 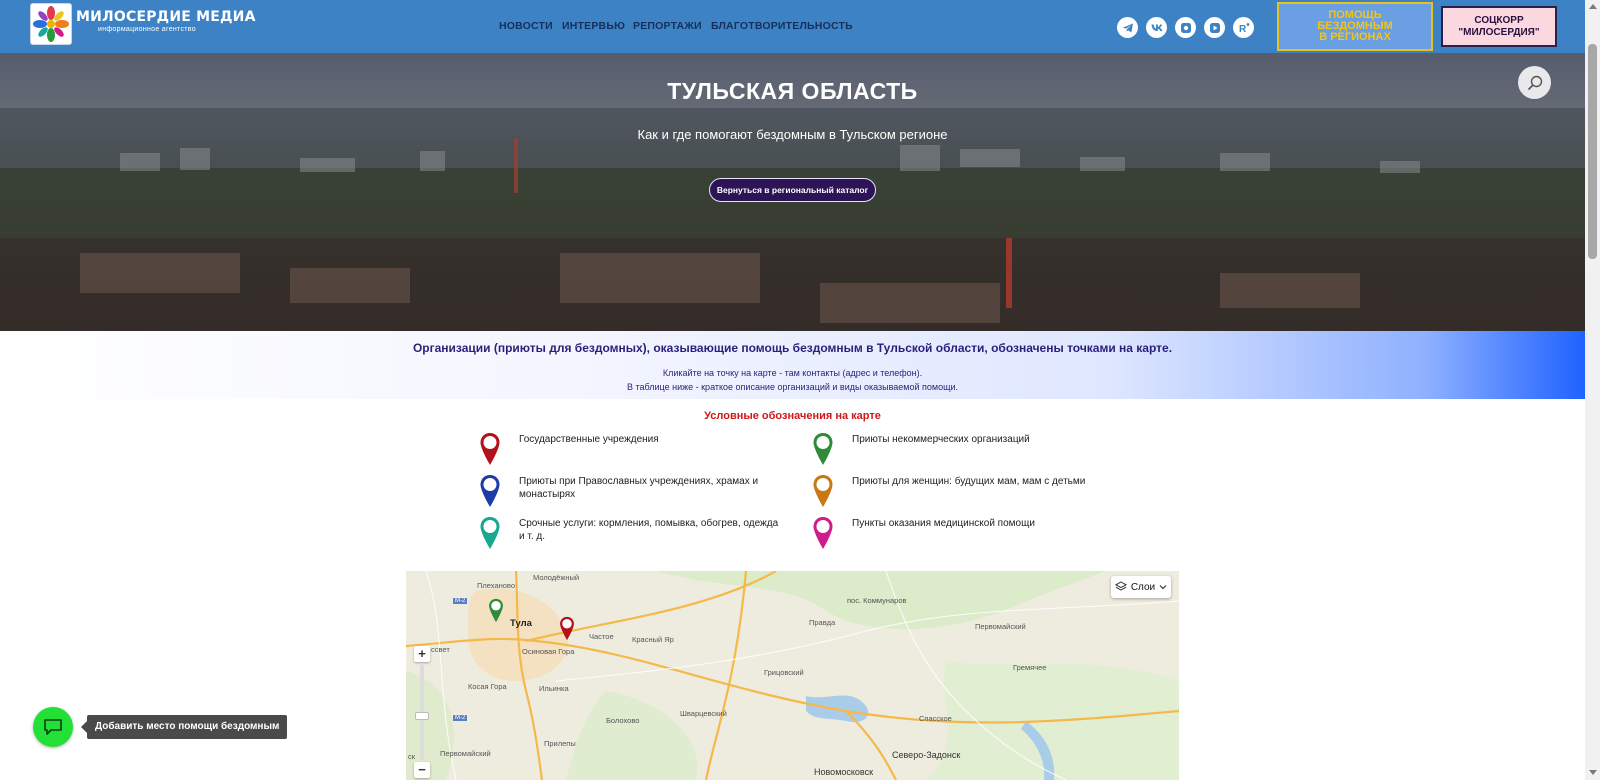 What do you see at coordinates (1185, 27) in the screenshot?
I see `odnoklassniki-icon` at bounding box center [1185, 27].